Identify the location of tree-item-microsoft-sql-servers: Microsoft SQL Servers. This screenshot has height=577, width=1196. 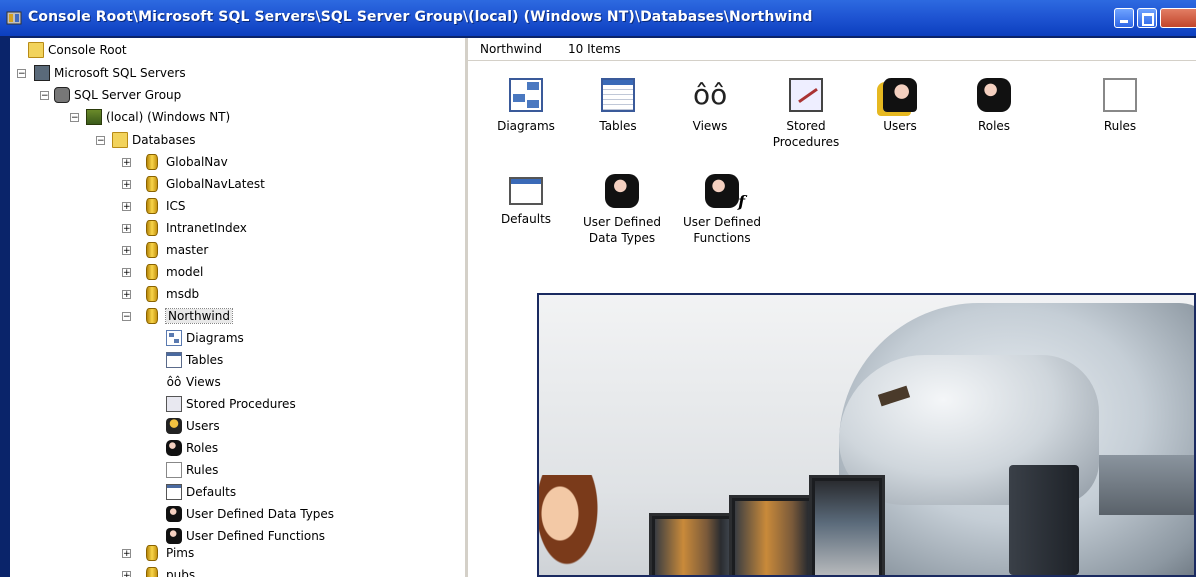
(110, 73).